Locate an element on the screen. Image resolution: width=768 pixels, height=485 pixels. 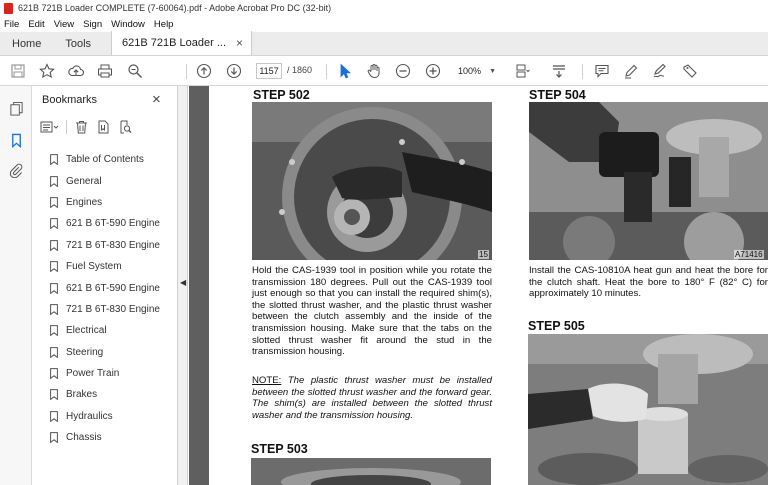
bookmark-label: Hydraulics is located at coordinates (89, 416).